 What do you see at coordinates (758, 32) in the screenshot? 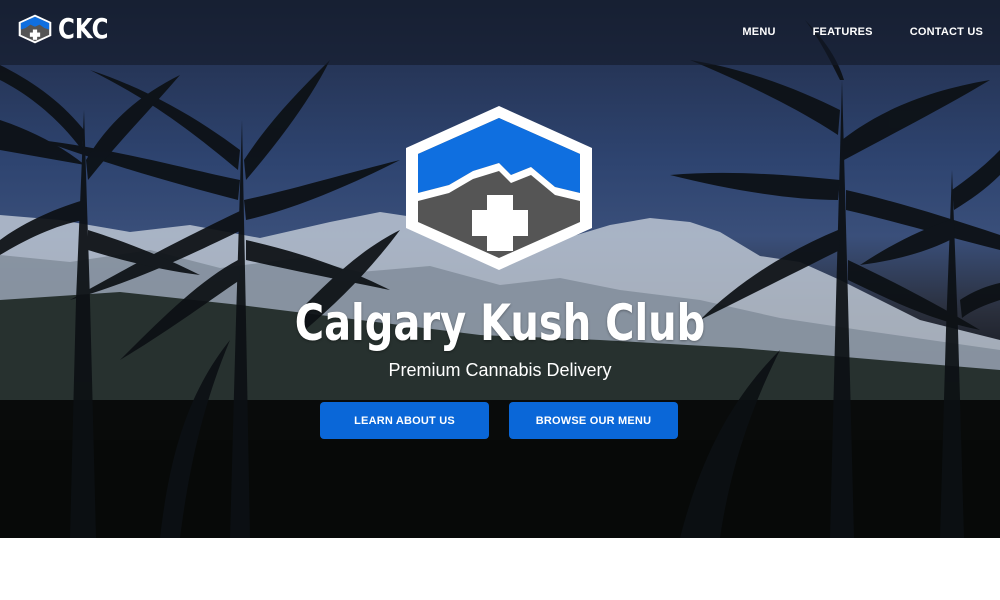
I see `nav-link-menu: MENU` at bounding box center [758, 32].